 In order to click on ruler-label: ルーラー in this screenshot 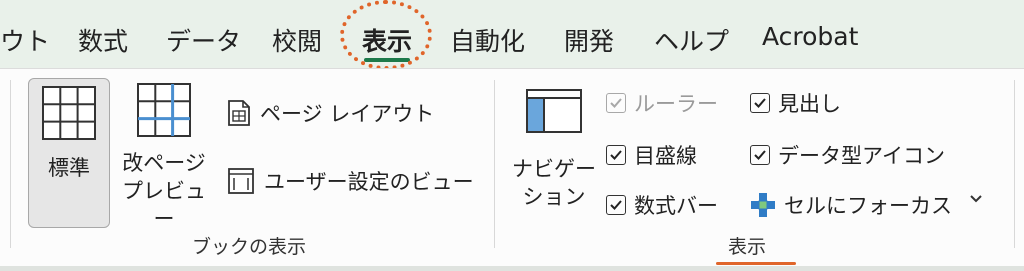, I will do `click(676, 104)`.